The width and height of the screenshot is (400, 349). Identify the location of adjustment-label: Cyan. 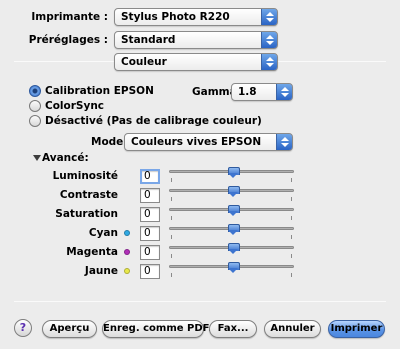
(103, 233).